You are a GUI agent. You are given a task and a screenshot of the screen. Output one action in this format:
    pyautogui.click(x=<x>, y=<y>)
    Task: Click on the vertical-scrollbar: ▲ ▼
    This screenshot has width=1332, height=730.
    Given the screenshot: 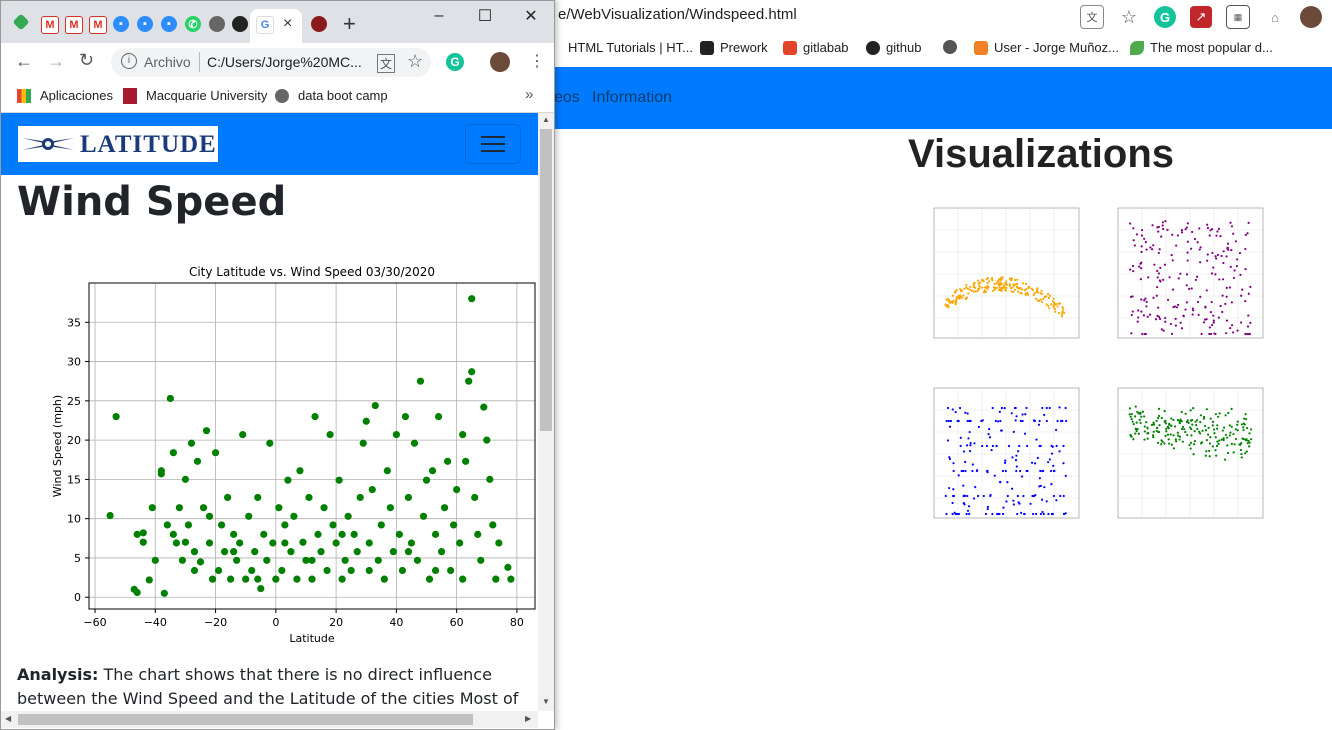 What is the action you would take?
    pyautogui.click(x=546, y=412)
    